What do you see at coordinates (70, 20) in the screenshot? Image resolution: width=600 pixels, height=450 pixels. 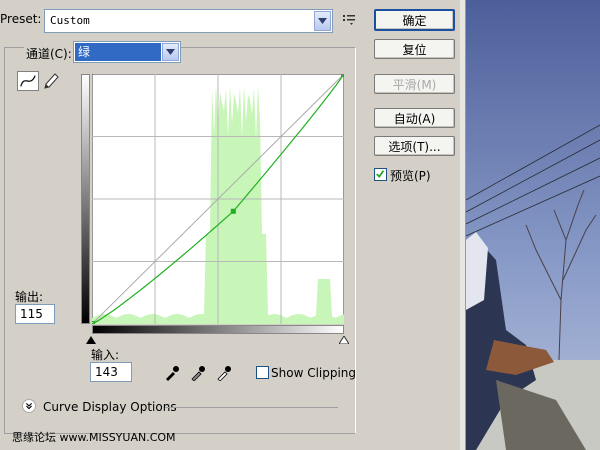 I see `preset-value: Custom` at bounding box center [70, 20].